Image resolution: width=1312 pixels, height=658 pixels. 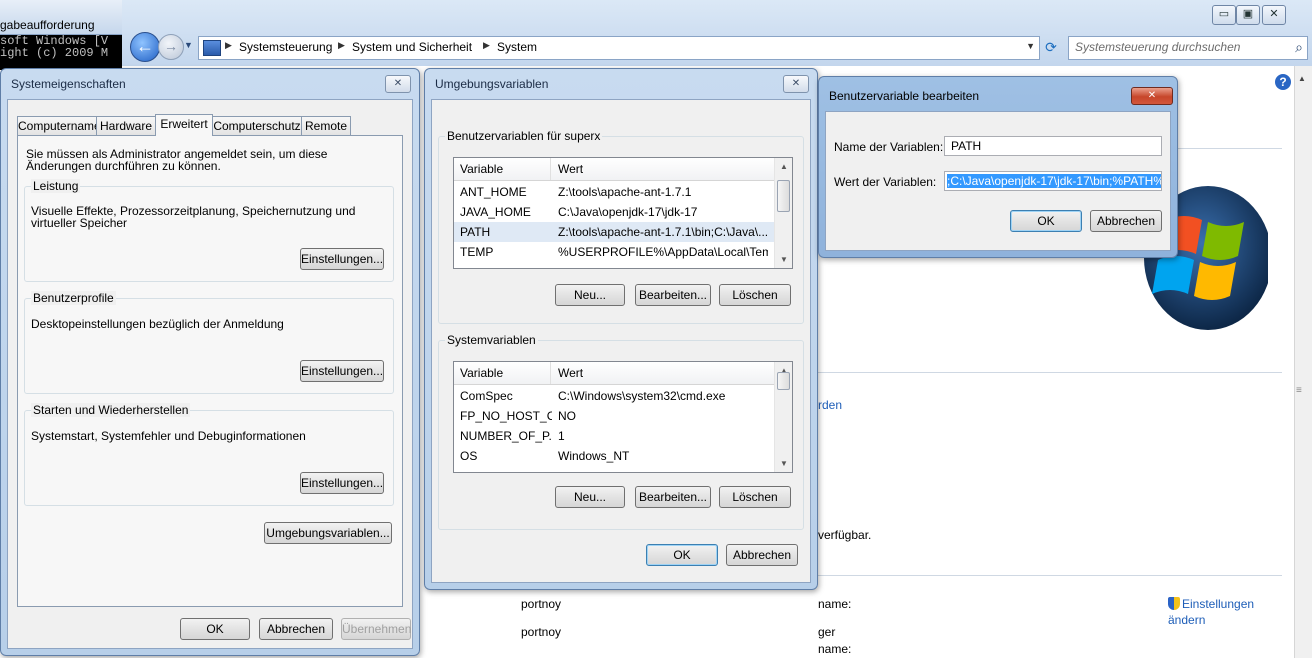 I want to click on variable-value: C:\Java\openjdk-17\jdk-17, so click(x=628, y=212).